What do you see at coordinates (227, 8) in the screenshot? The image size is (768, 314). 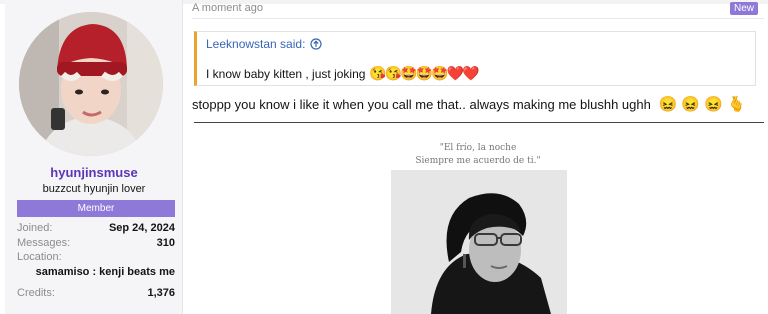 I see `post-timestamp: A moment ago` at bounding box center [227, 8].